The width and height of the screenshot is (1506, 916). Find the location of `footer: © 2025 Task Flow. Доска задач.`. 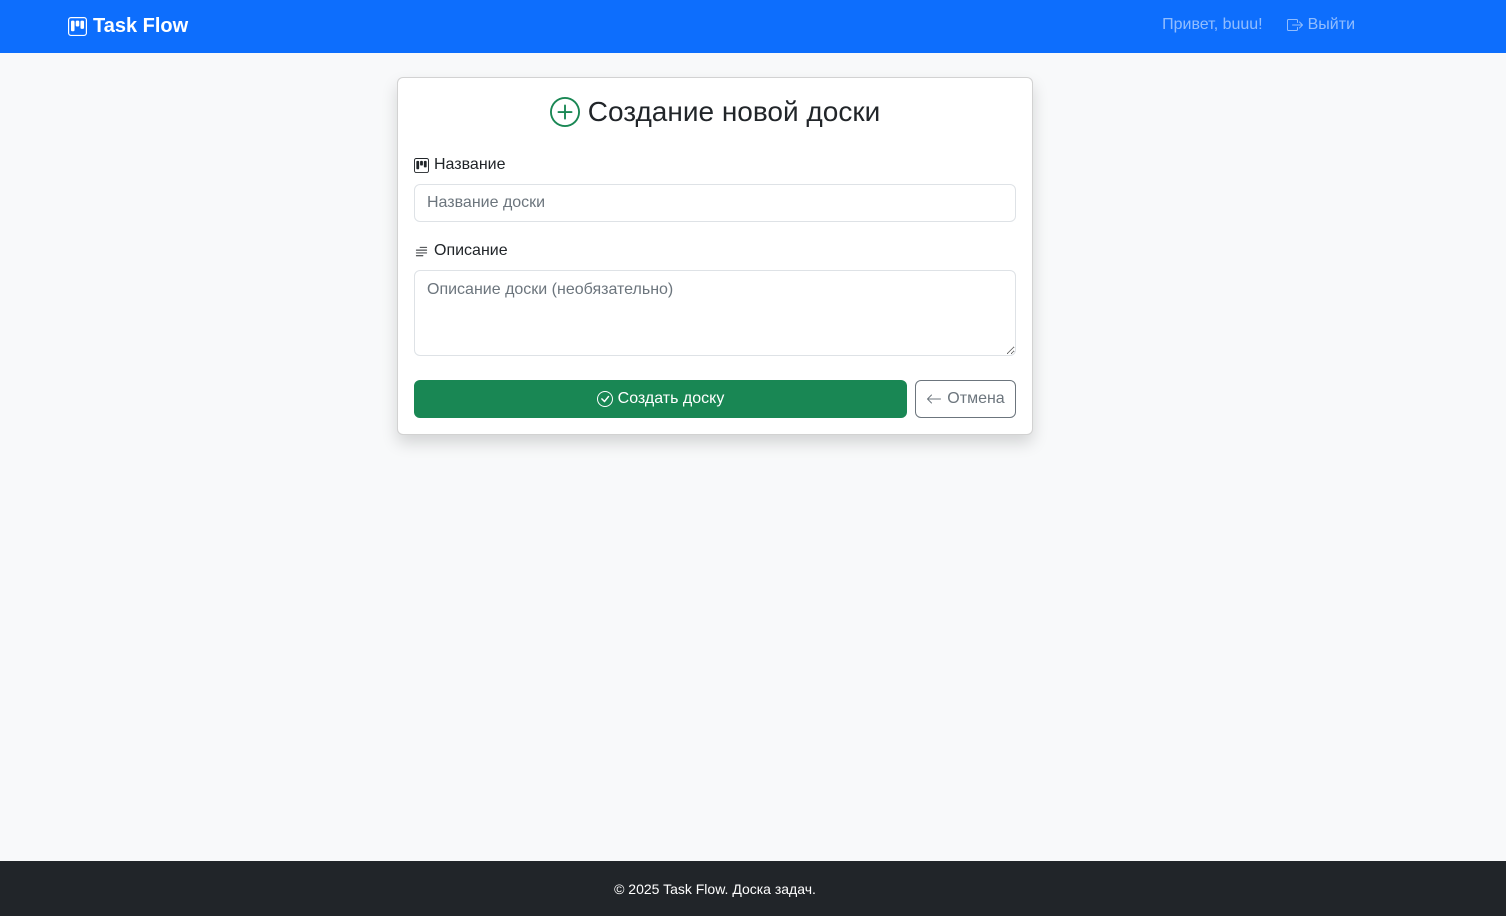

footer: © 2025 Task Flow. Доска задач. is located at coordinates (753, 888).